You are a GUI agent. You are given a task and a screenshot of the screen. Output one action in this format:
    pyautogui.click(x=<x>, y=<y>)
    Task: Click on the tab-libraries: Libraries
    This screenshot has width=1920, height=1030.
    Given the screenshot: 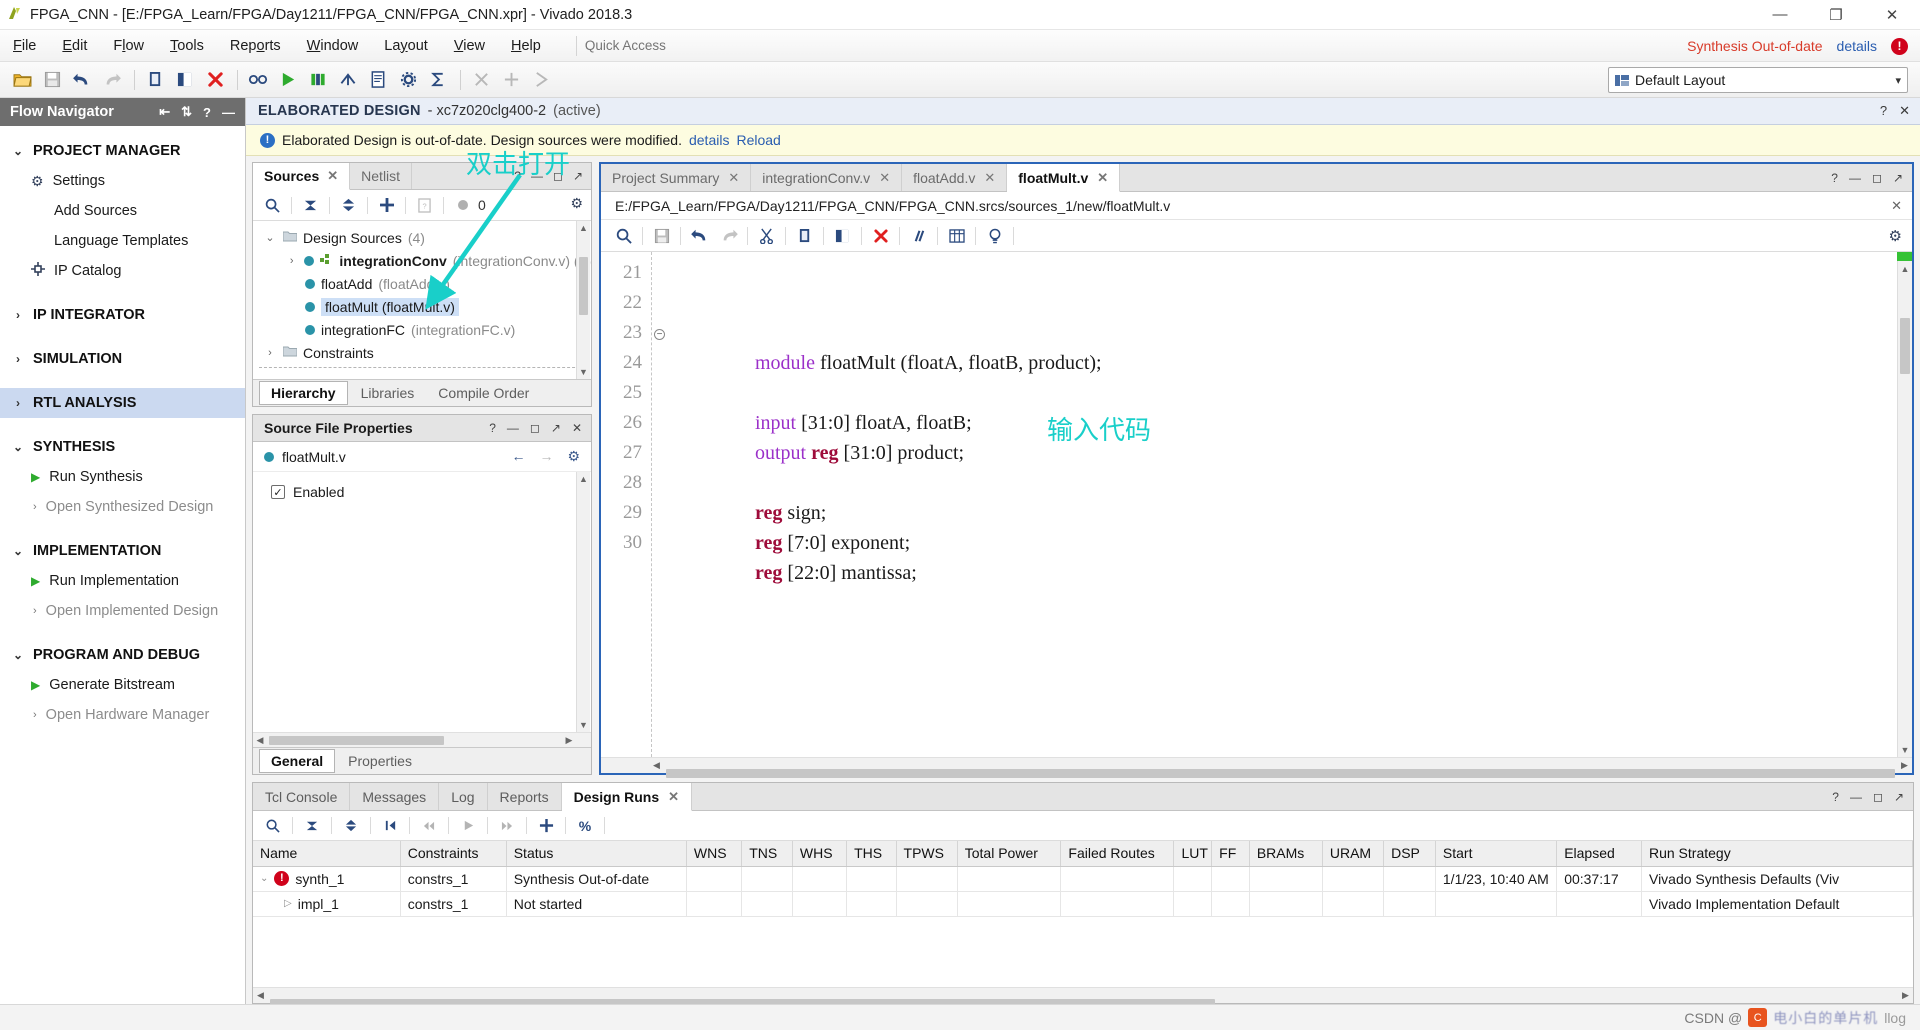 What is the action you would take?
    pyautogui.click(x=388, y=393)
    